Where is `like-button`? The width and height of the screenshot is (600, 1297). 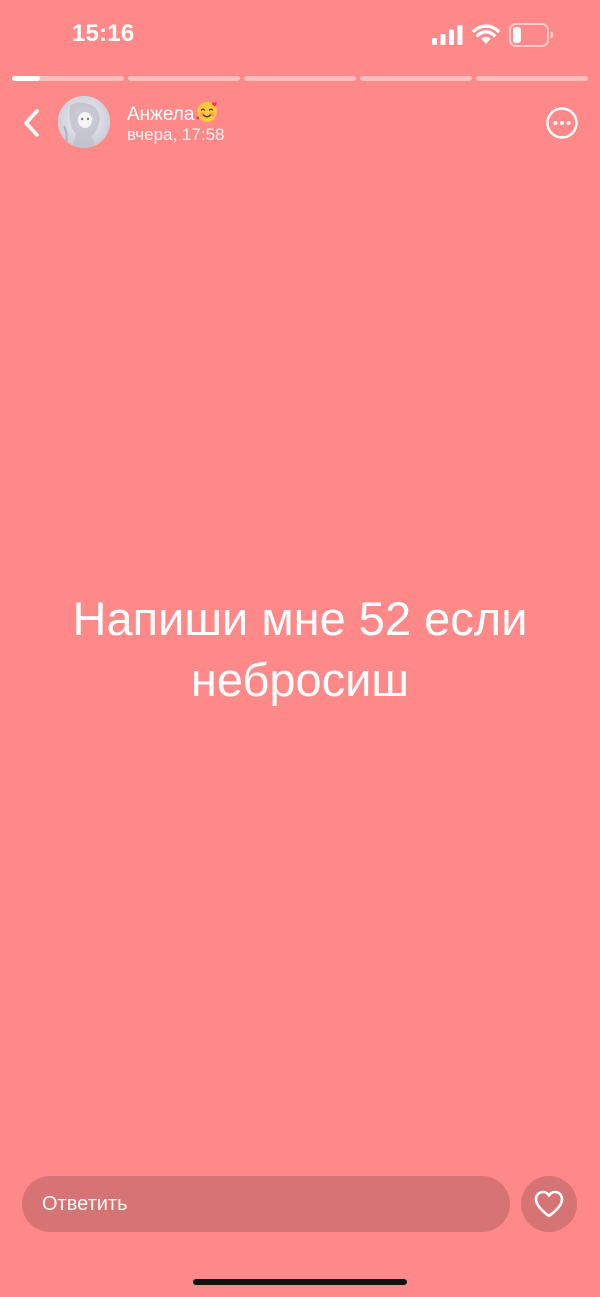 like-button is located at coordinates (549, 1204).